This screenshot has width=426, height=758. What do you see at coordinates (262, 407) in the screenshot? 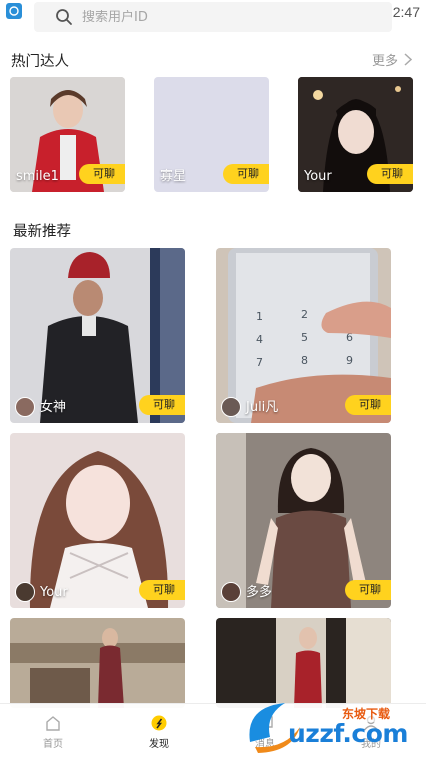
I see `recommend-card-name: Juli凡` at bounding box center [262, 407].